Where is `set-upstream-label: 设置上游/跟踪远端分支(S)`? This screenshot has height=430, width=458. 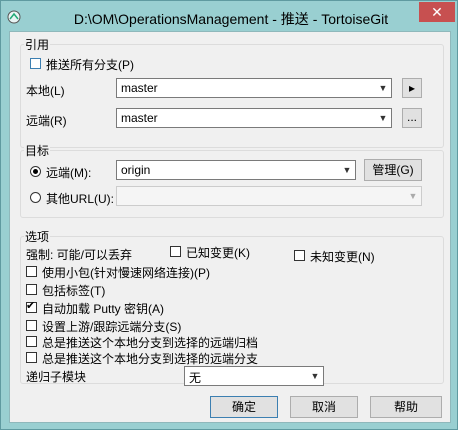
set-upstream-label: 设置上游/跟踪远端分支(S) is located at coordinates (112, 327).